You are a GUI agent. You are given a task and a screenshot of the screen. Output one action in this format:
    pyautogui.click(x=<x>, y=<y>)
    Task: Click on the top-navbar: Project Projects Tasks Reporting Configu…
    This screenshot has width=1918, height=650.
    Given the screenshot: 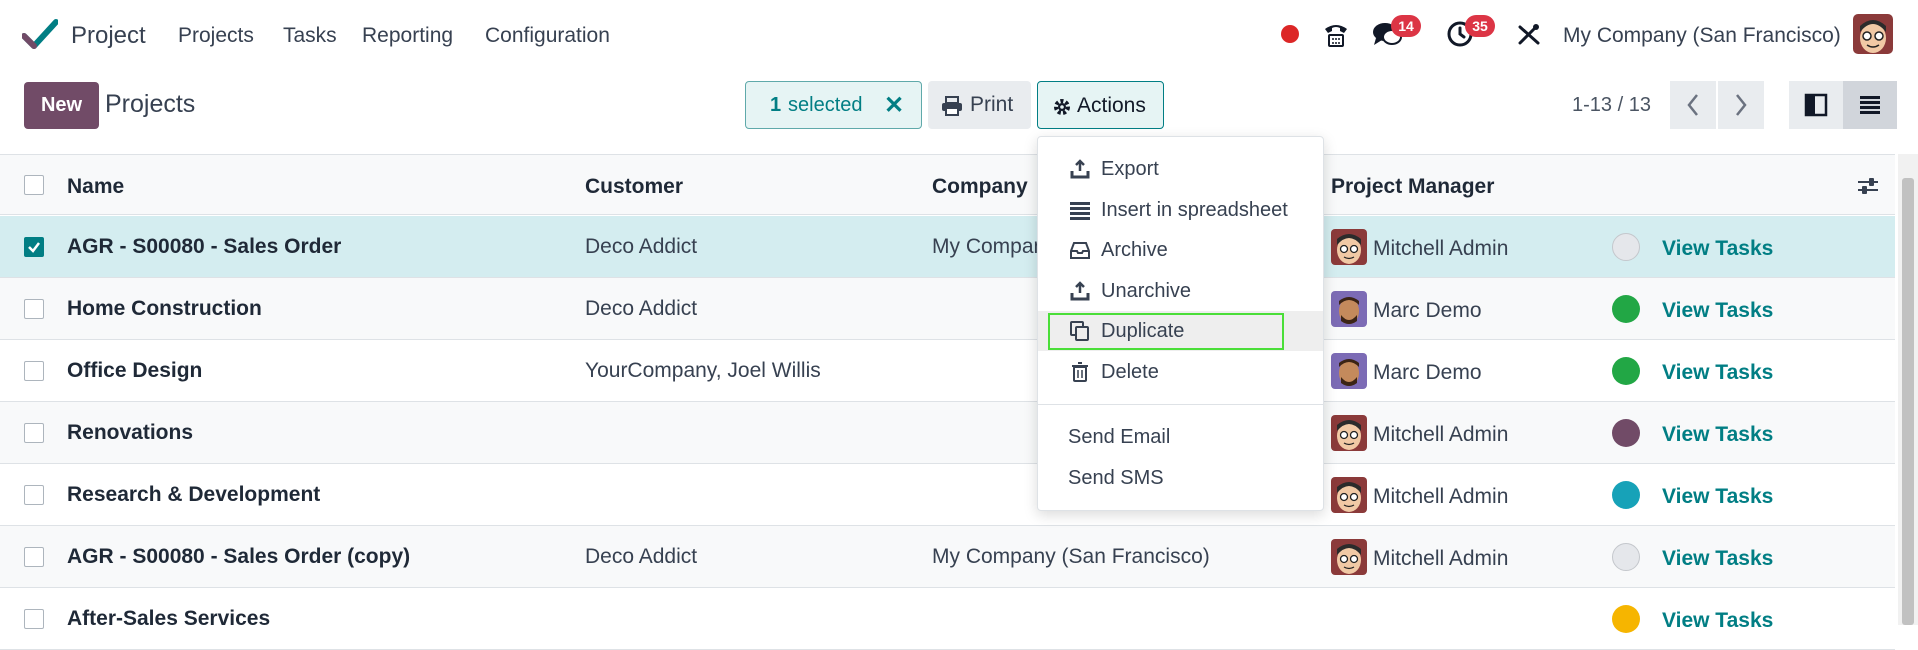 What is the action you would take?
    pyautogui.click(x=959, y=35)
    